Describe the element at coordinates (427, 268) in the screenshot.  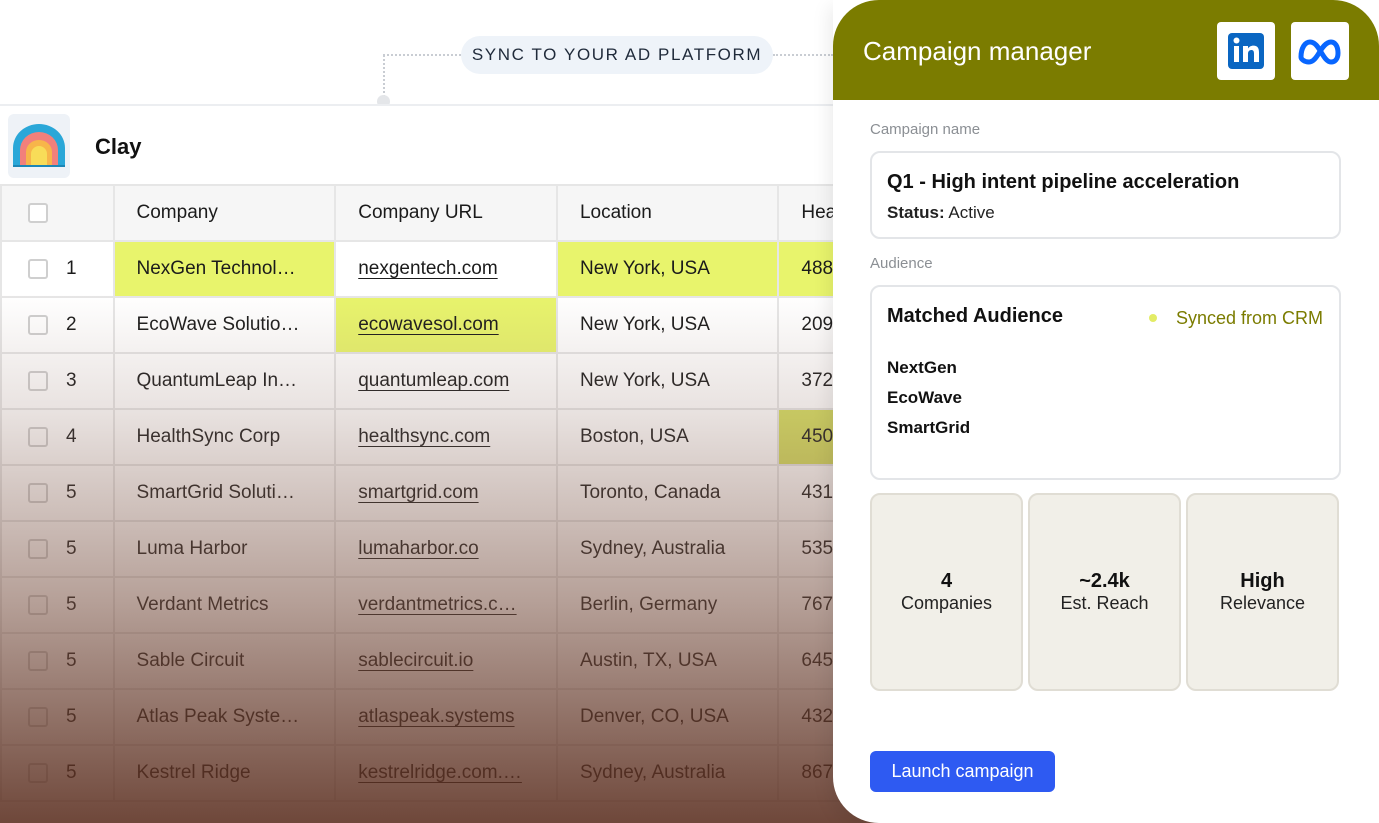
I see `company-url-link: nexgentech.com` at that location.